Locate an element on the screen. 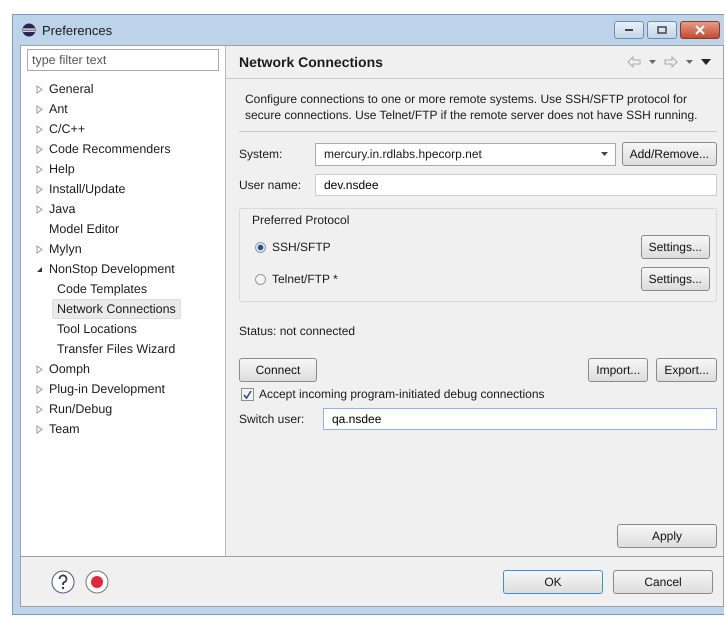  expanded-arrow-icon is located at coordinates (39, 269).